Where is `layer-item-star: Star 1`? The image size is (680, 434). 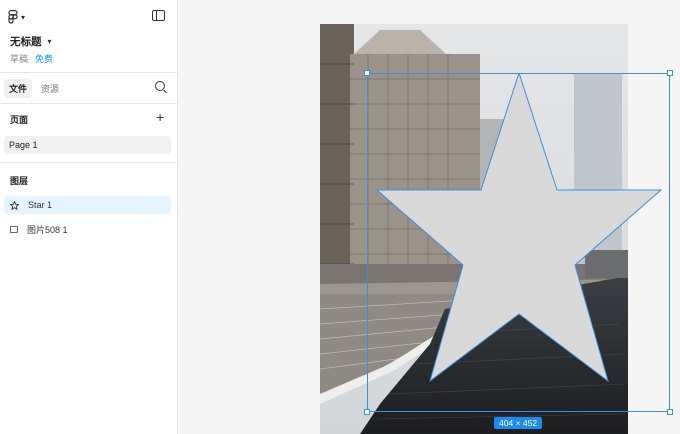 layer-item-star: Star 1 is located at coordinates (87, 205).